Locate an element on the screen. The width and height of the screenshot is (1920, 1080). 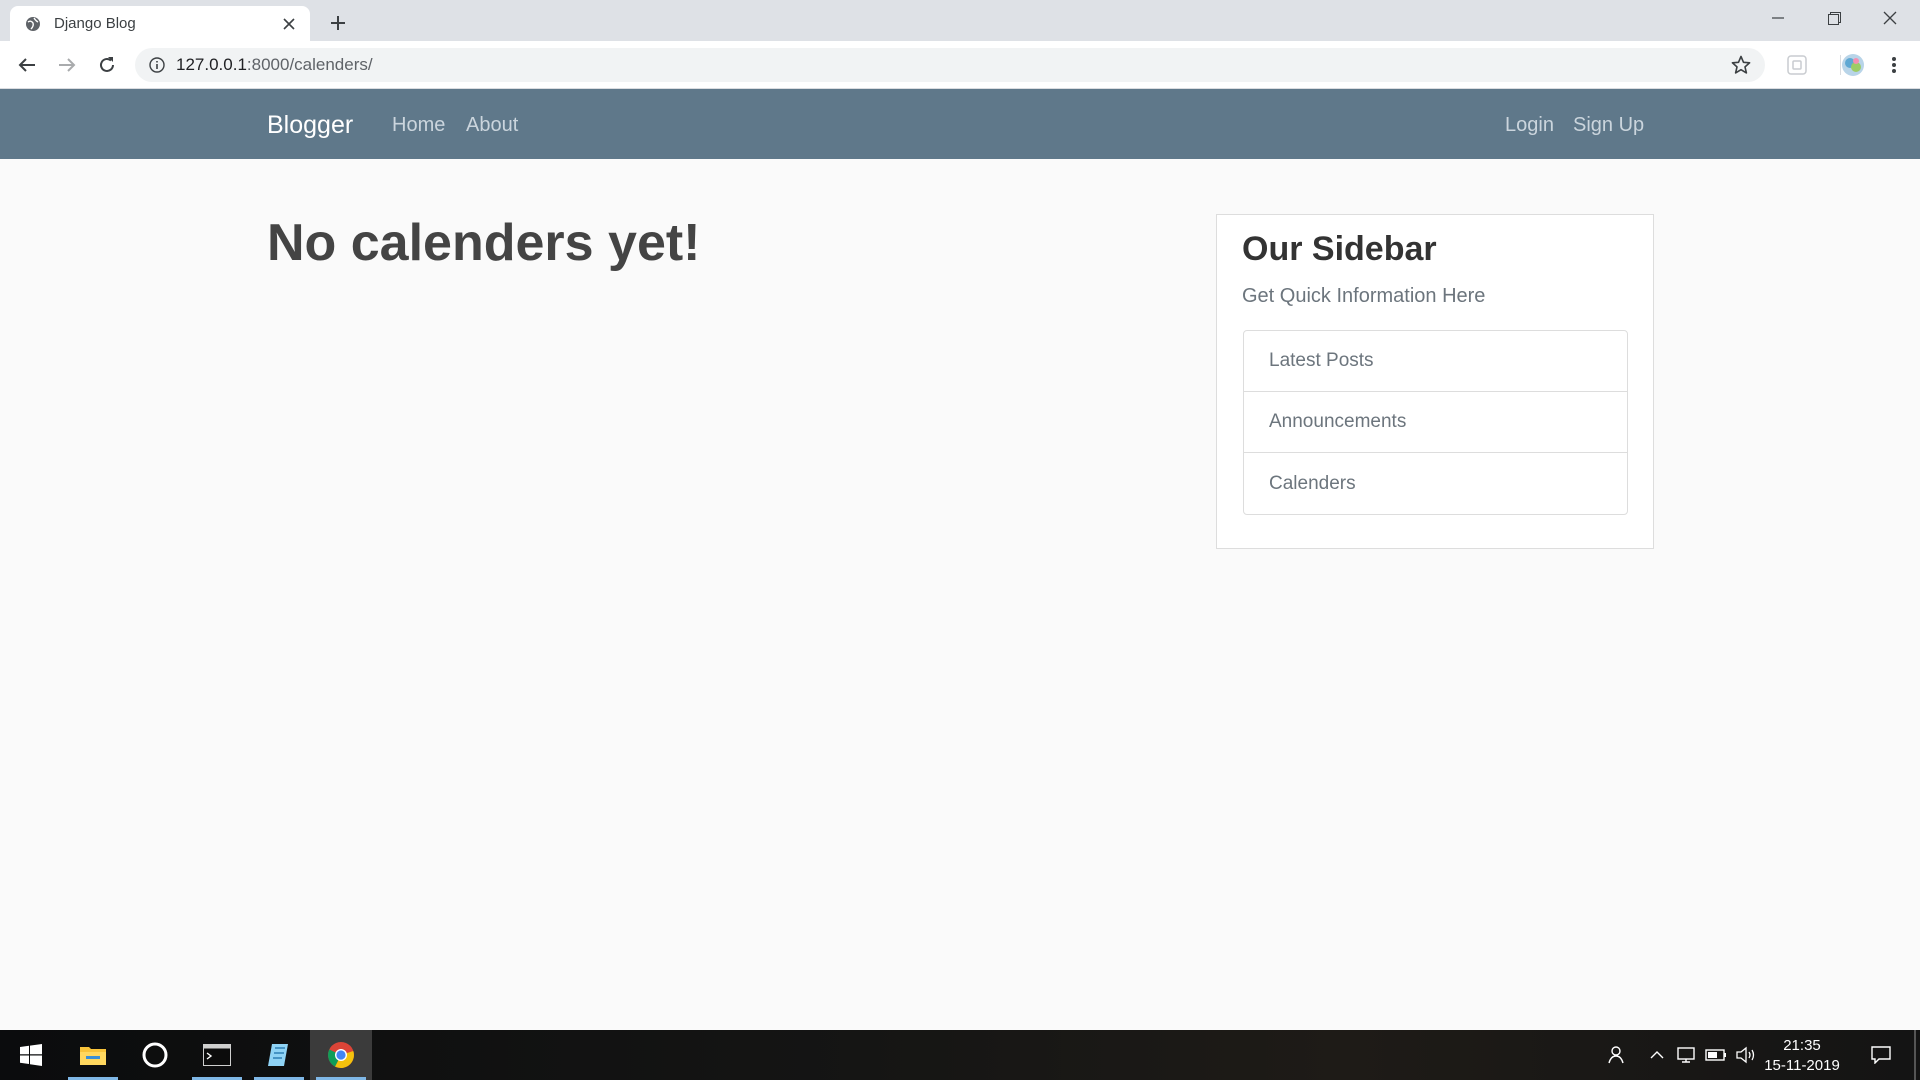
sidebar-item-calenders: Calenders is located at coordinates (1435, 483).